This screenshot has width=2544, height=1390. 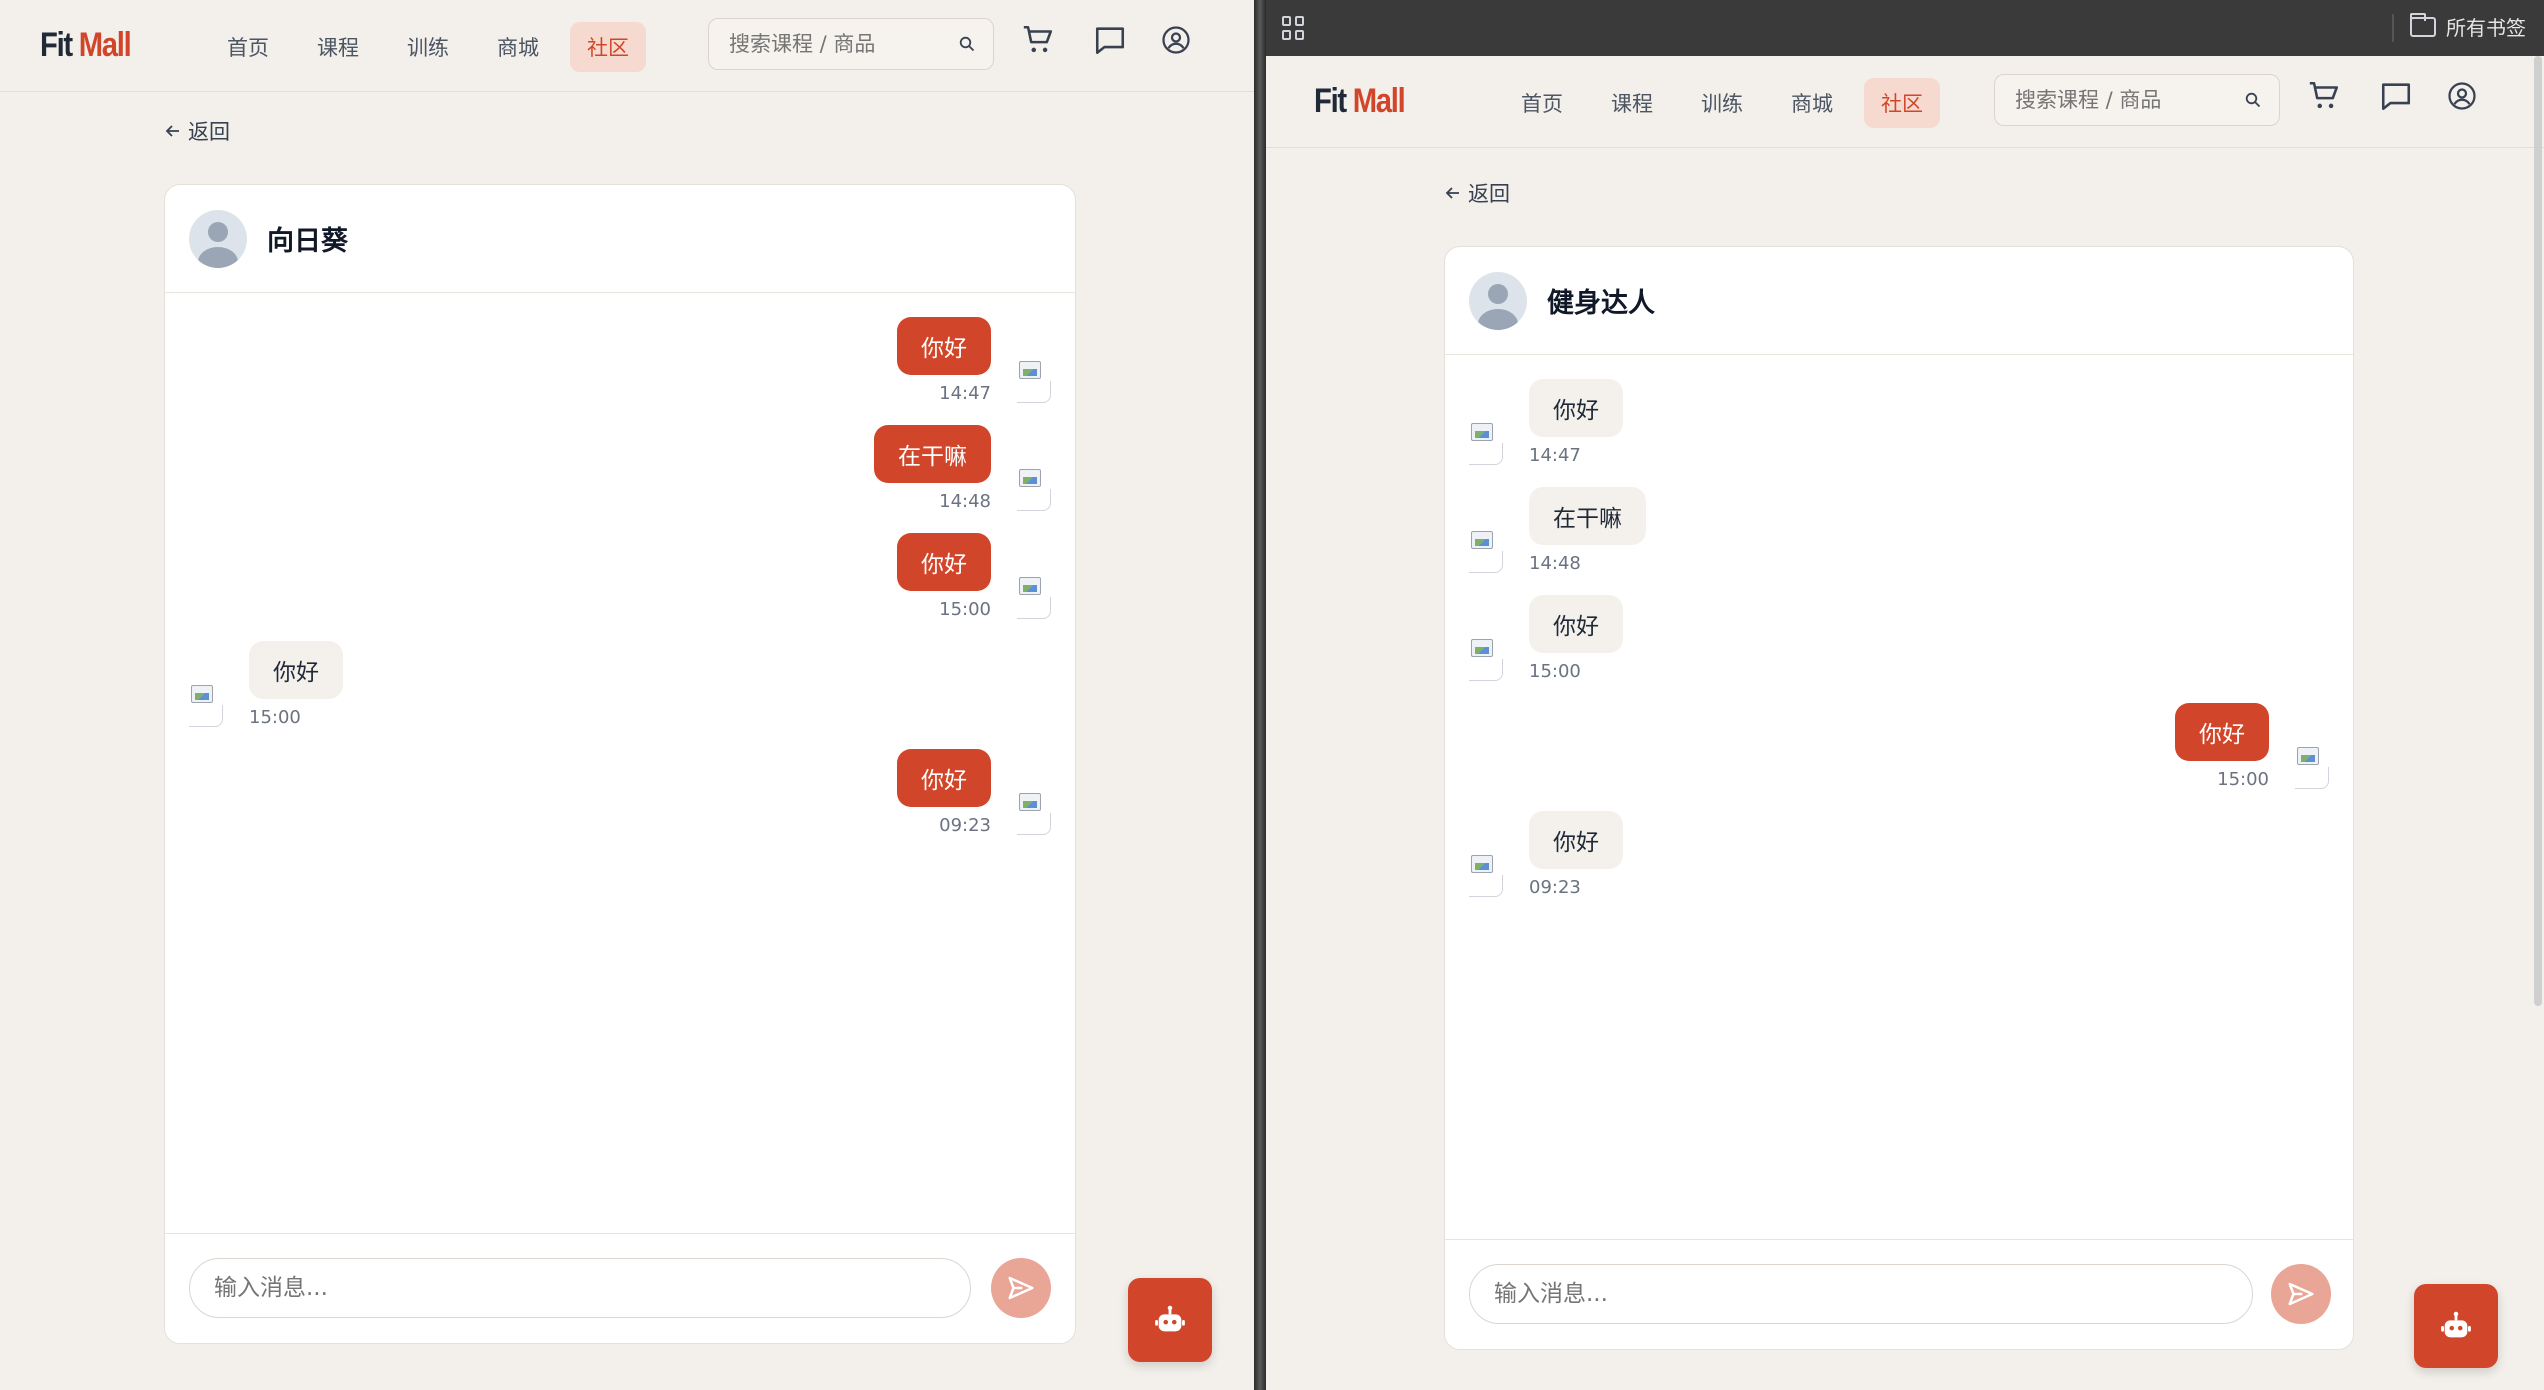 I want to click on contact-name: 健身达人, so click(x=1601, y=303).